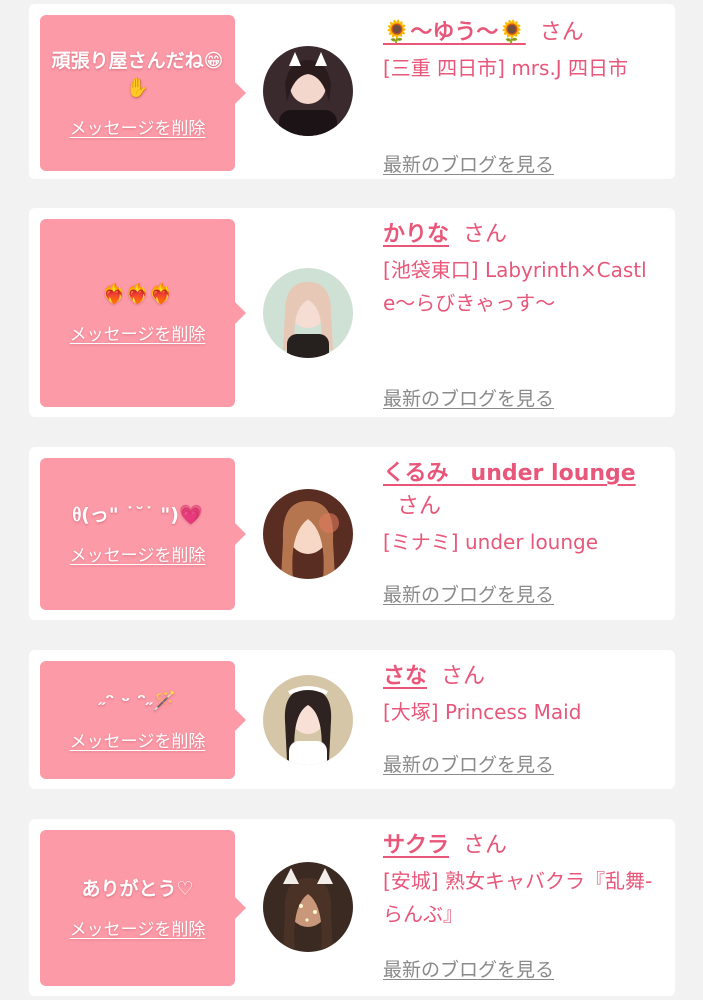  I want to click on profile-name-link: 🌻〜ゆう〜🌻, so click(454, 32).